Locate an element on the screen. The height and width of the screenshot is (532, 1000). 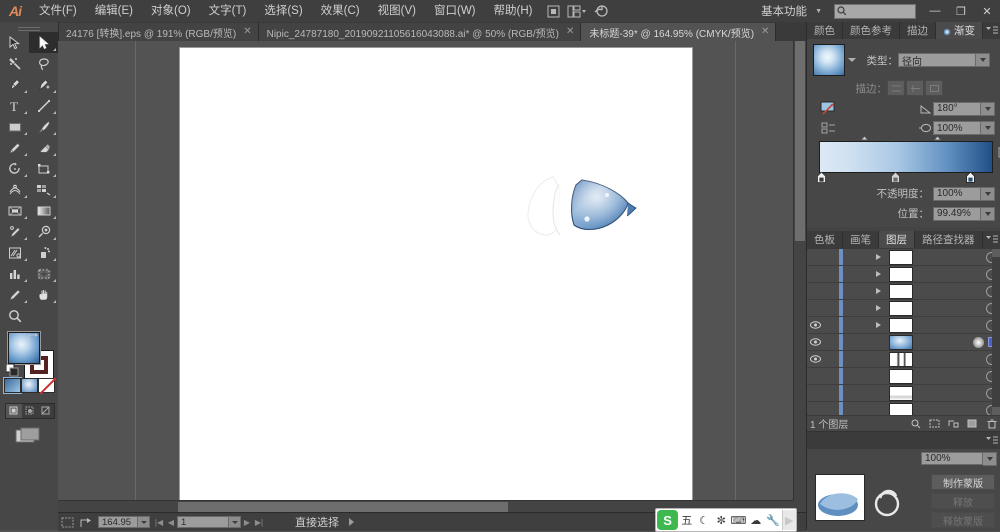
vertical-scrollbar-thumb is located at coordinates (800, 141).